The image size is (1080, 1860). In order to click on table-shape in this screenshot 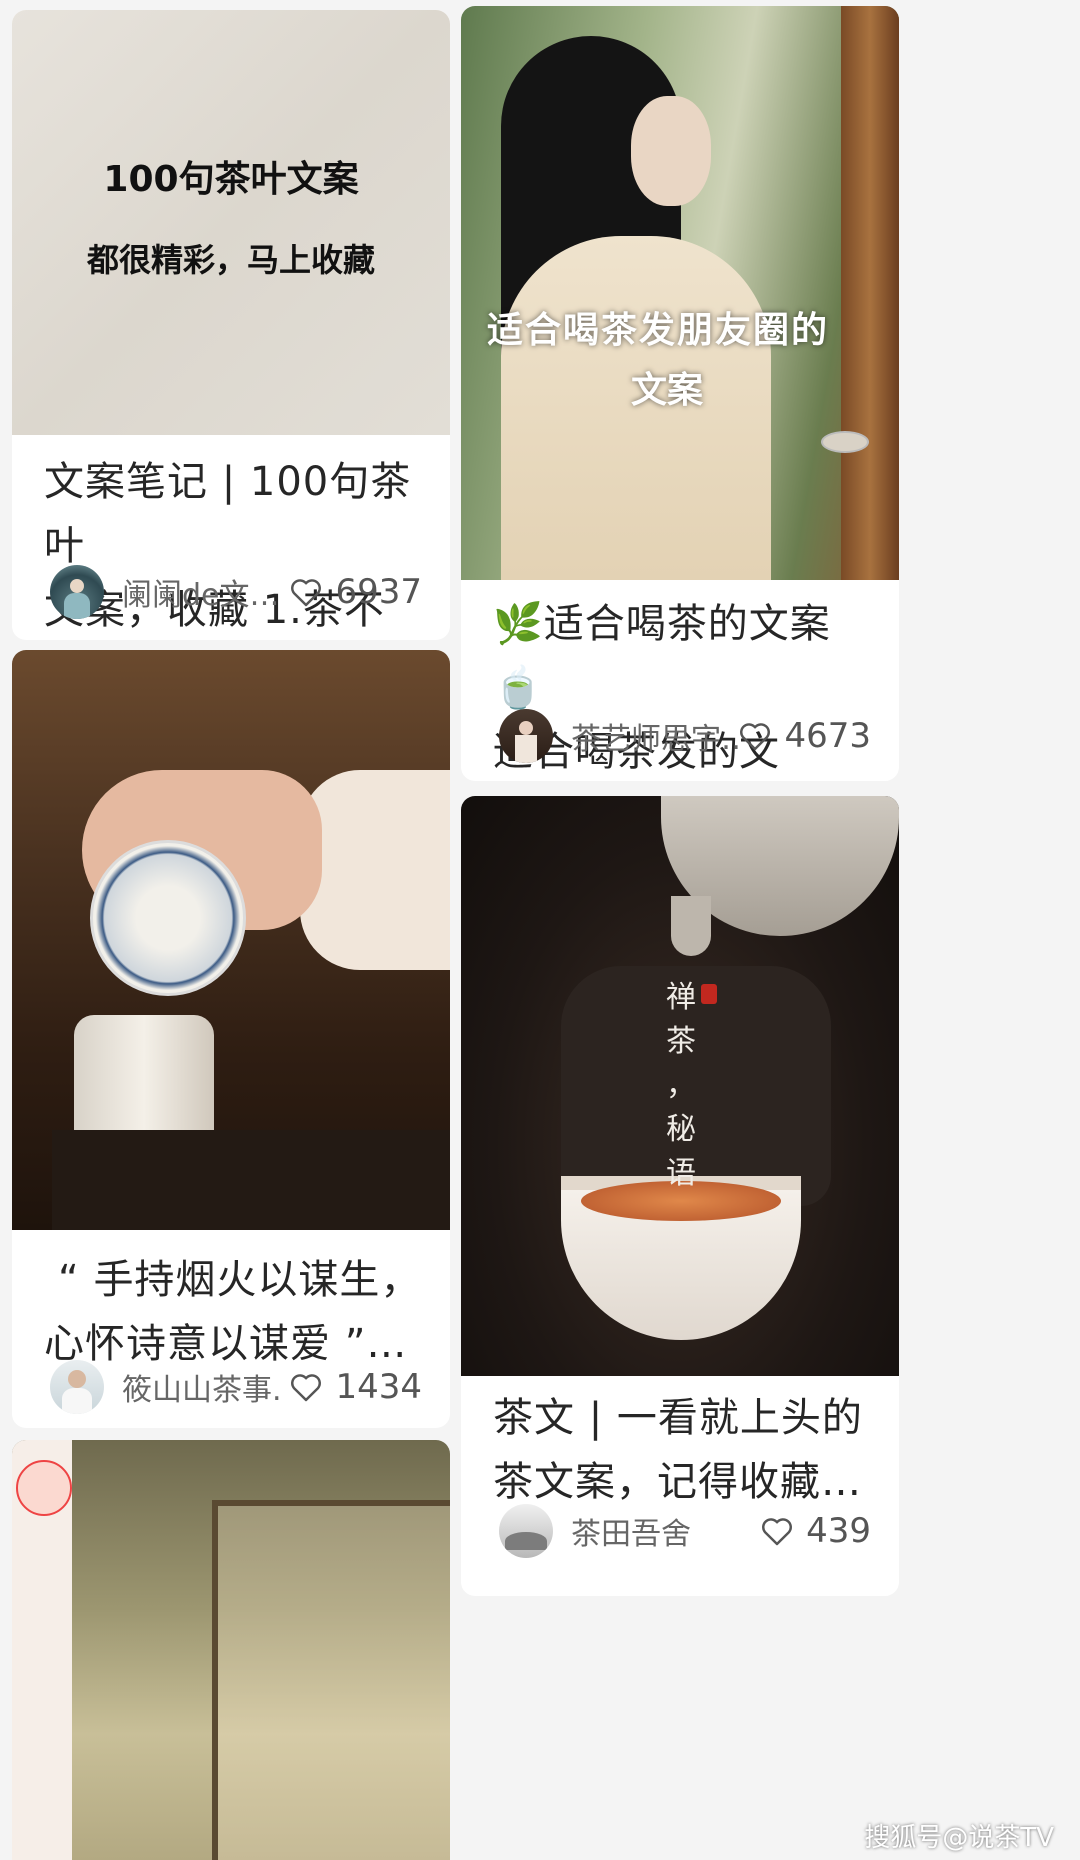, I will do `click(251, 1180)`.